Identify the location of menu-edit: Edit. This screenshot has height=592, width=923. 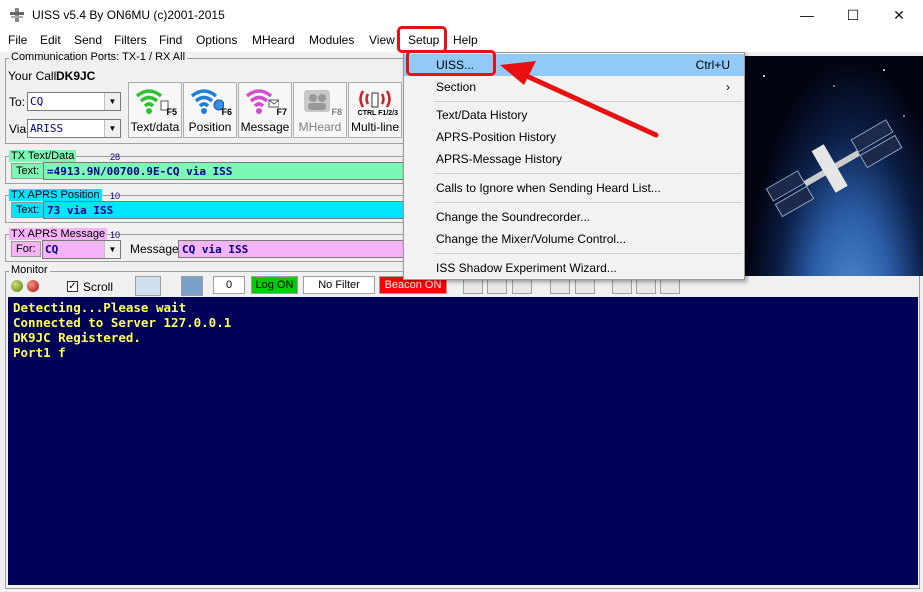
(50, 40).